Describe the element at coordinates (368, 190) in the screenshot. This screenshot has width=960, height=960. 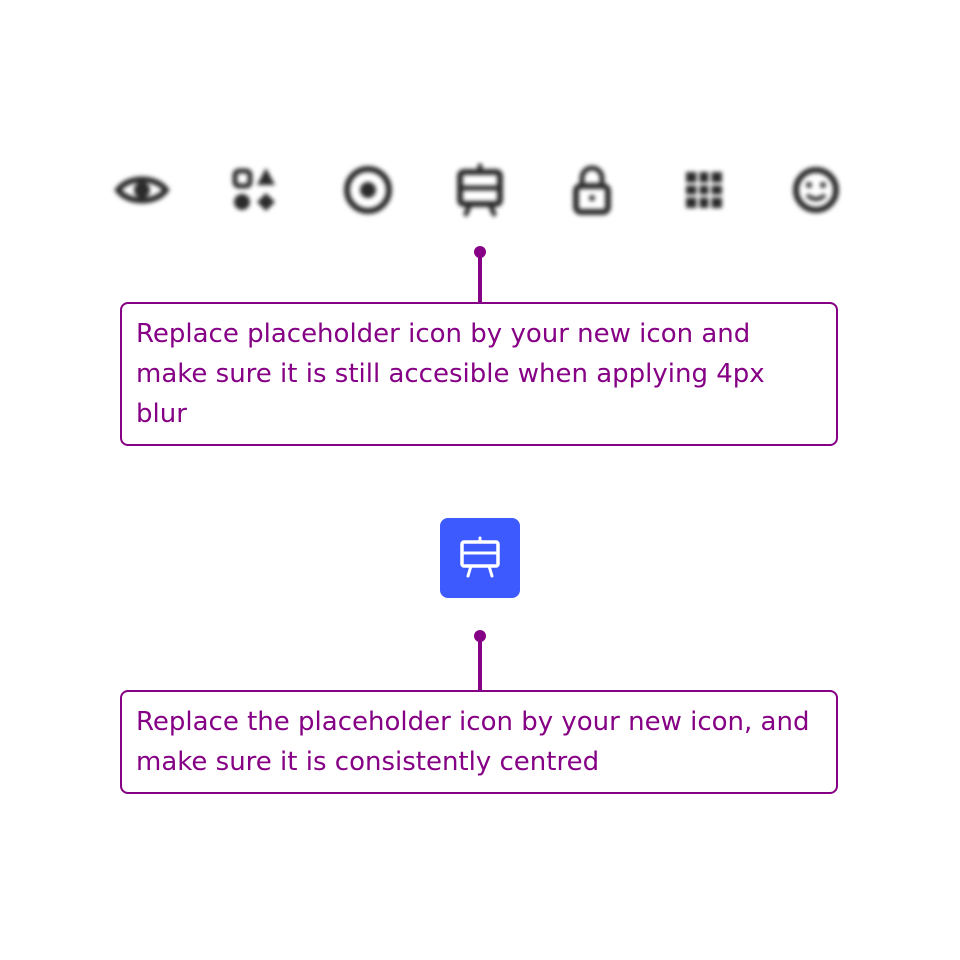
I see `radio-button-icon` at that location.